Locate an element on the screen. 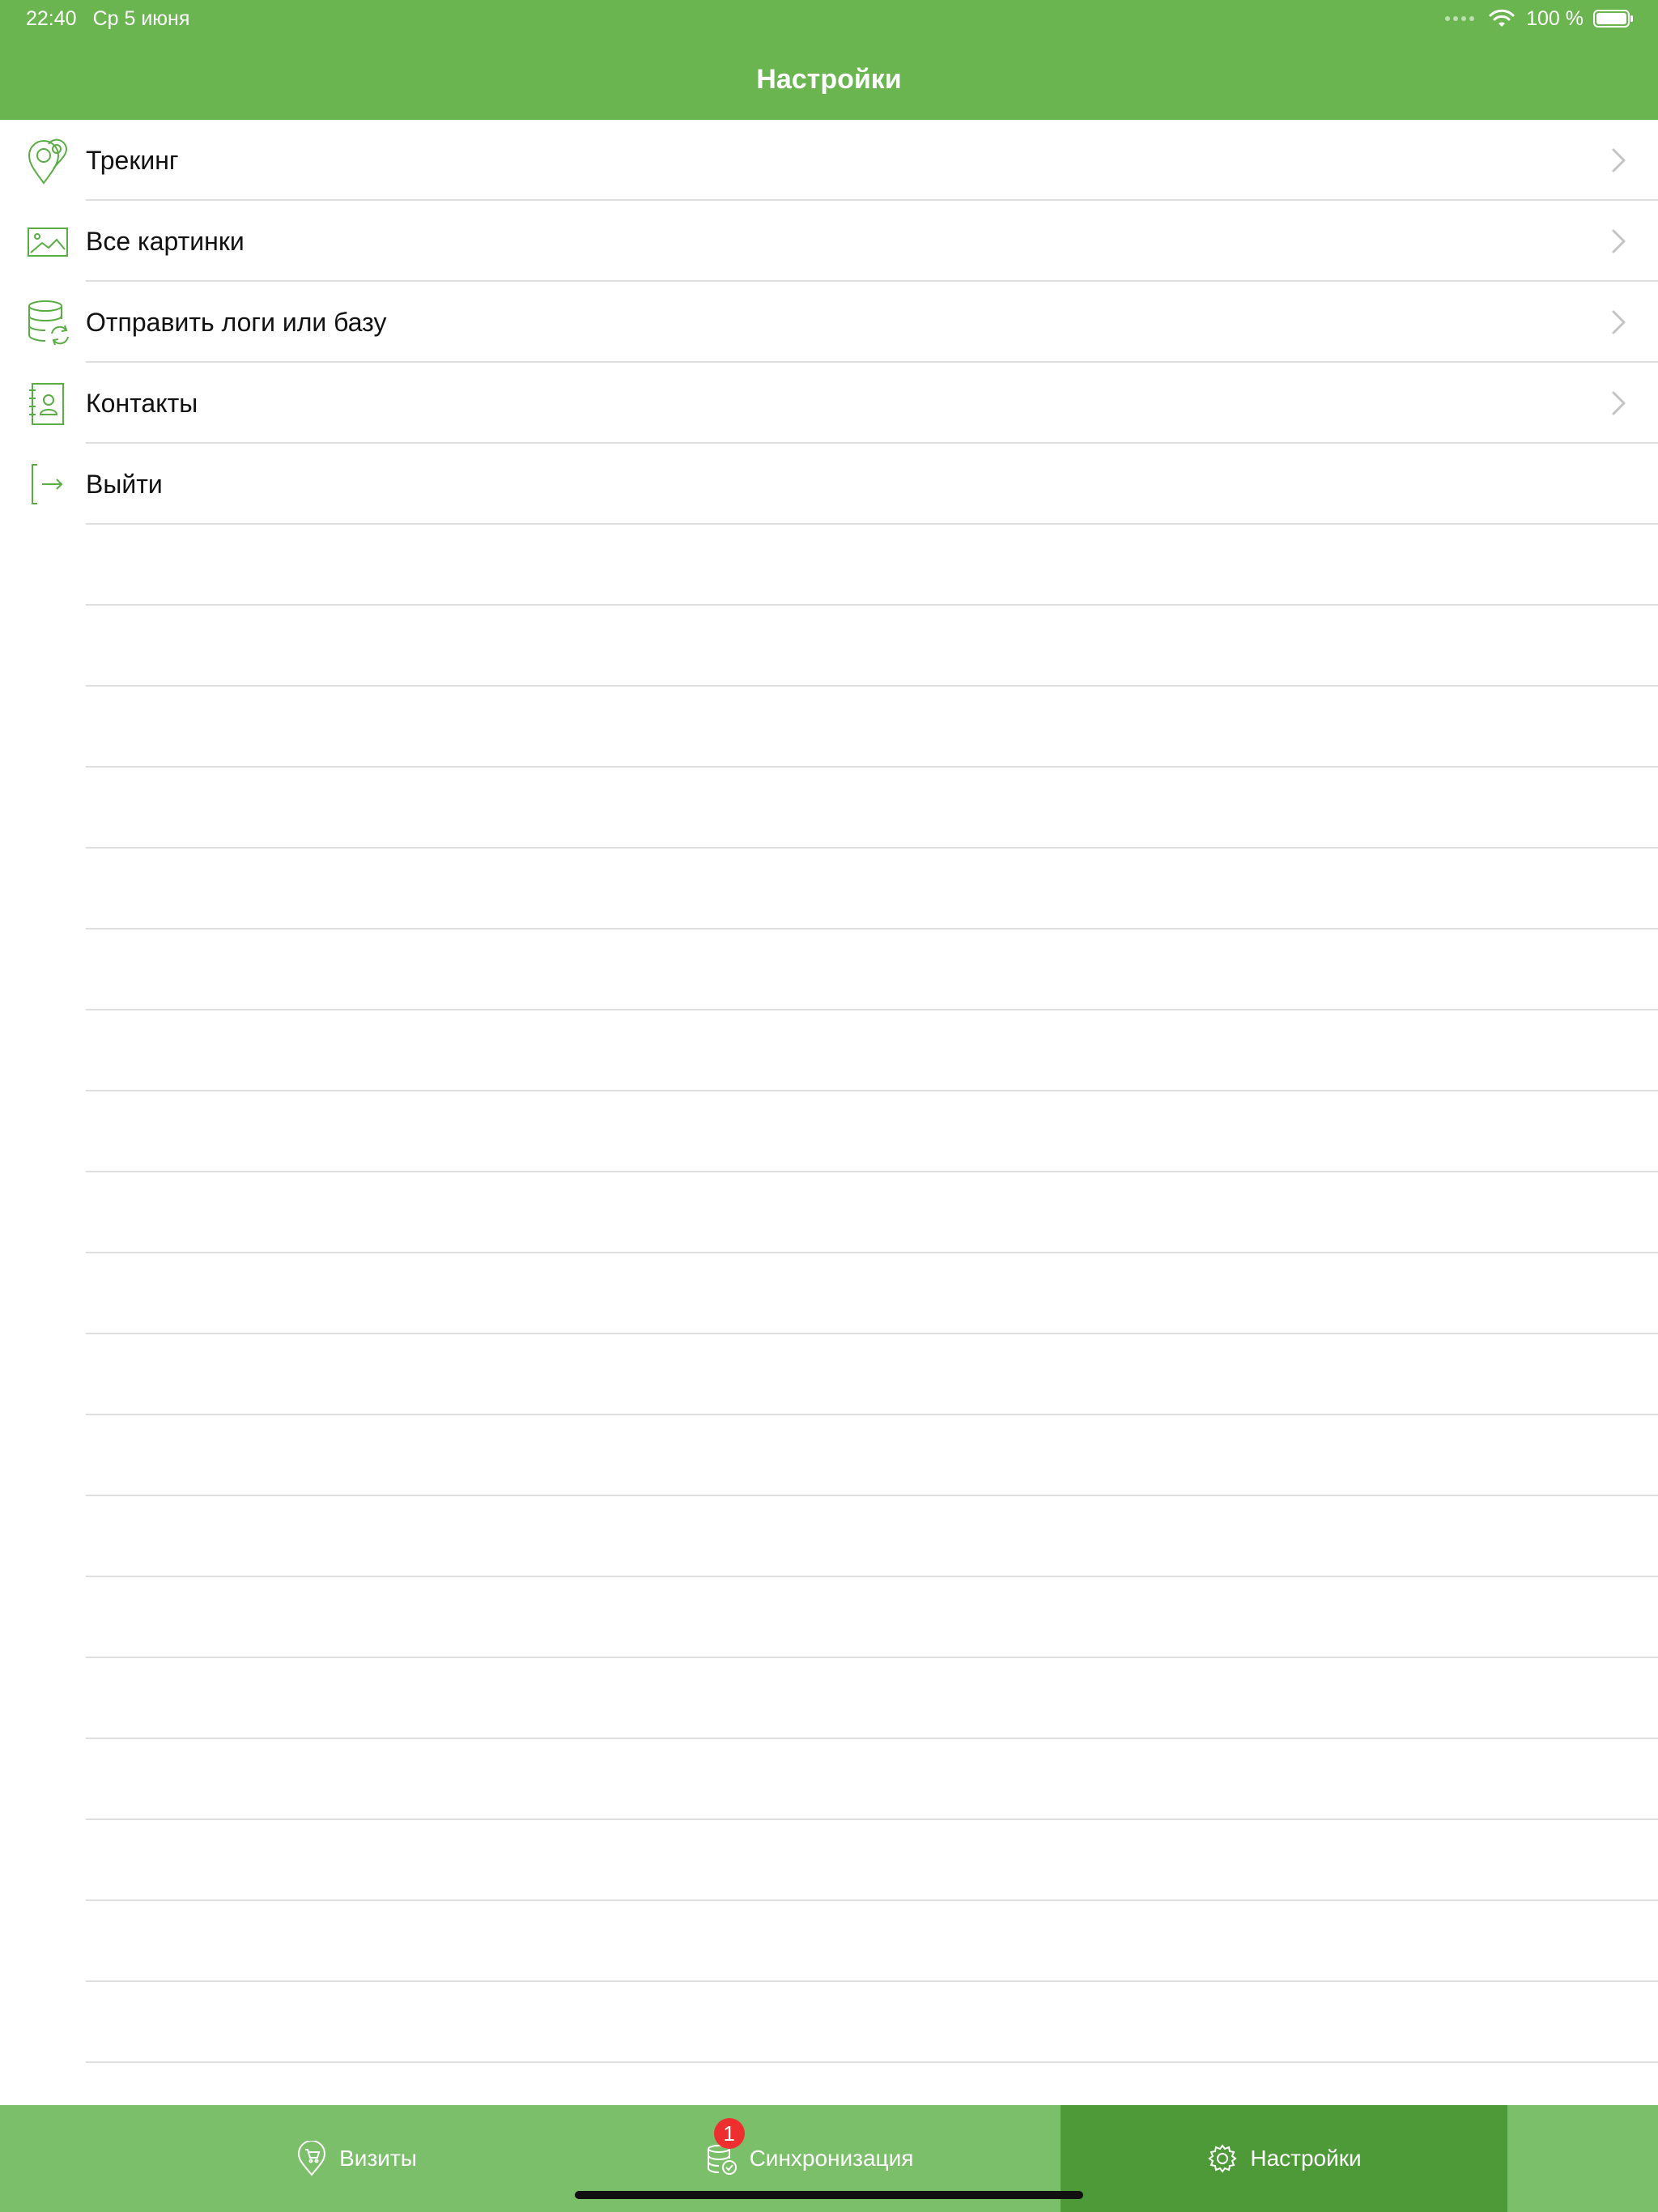 This screenshot has width=1658, height=2212. settings-item-label: Выйти is located at coordinates (124, 485).